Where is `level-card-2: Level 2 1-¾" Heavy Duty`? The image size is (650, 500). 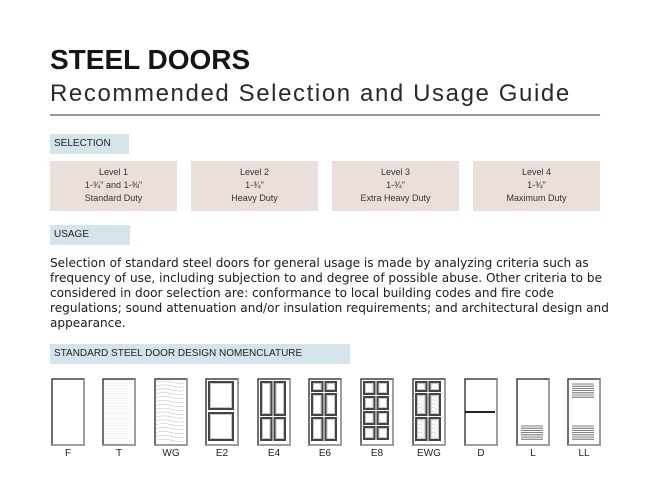 level-card-2: Level 2 1-¾" Heavy Duty is located at coordinates (254, 186).